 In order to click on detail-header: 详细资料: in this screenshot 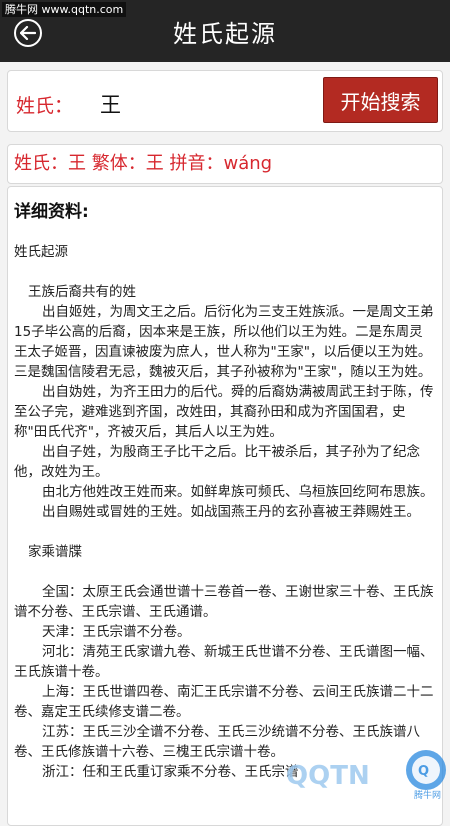, I will do `click(51, 212)`.